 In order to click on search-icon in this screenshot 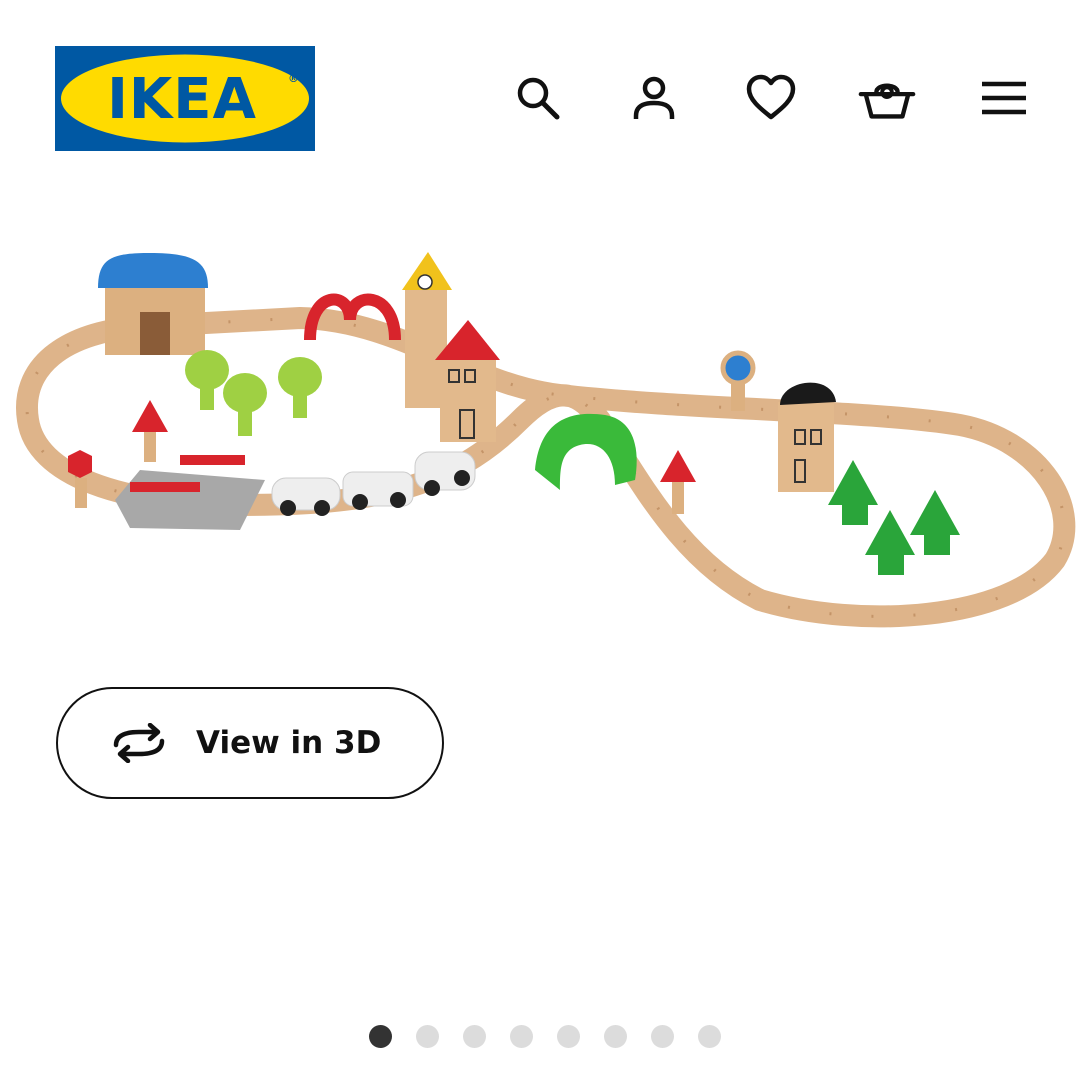, I will do `click(538, 98)`.